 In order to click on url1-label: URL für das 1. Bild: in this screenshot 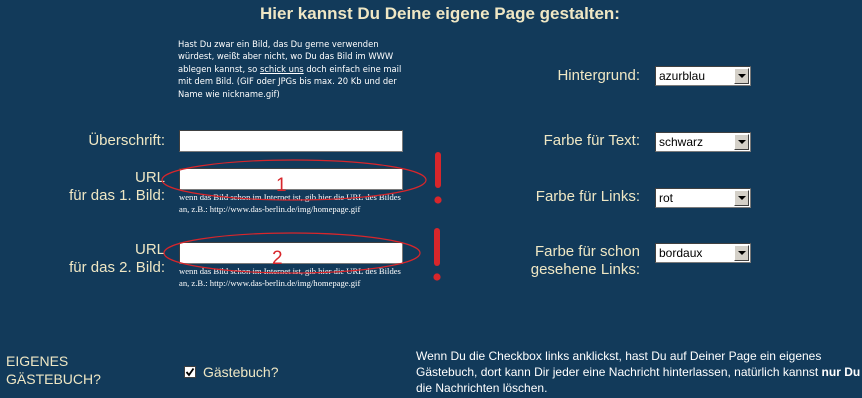, I will do `click(102, 187)`.